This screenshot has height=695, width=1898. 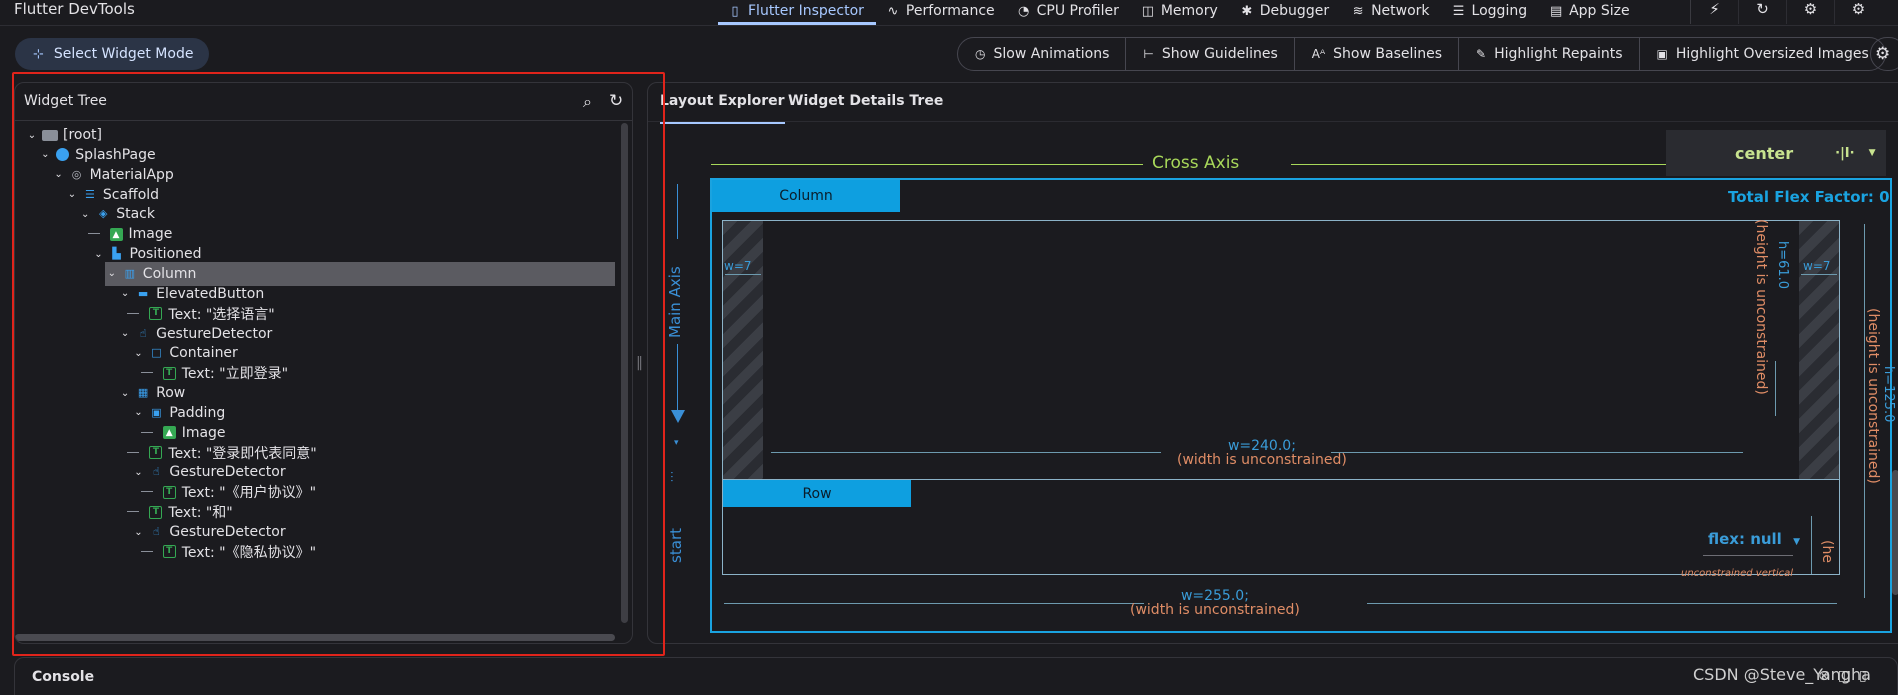 What do you see at coordinates (315, 637) in the screenshot?
I see `tree-horizontal-scrollbar` at bounding box center [315, 637].